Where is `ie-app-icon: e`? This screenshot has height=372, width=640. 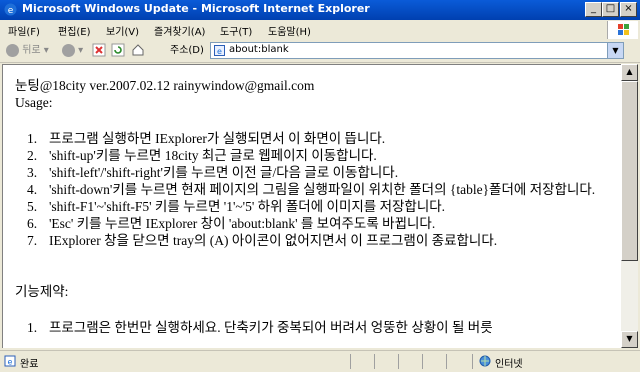
ie-app-icon: e is located at coordinates (10, 9).